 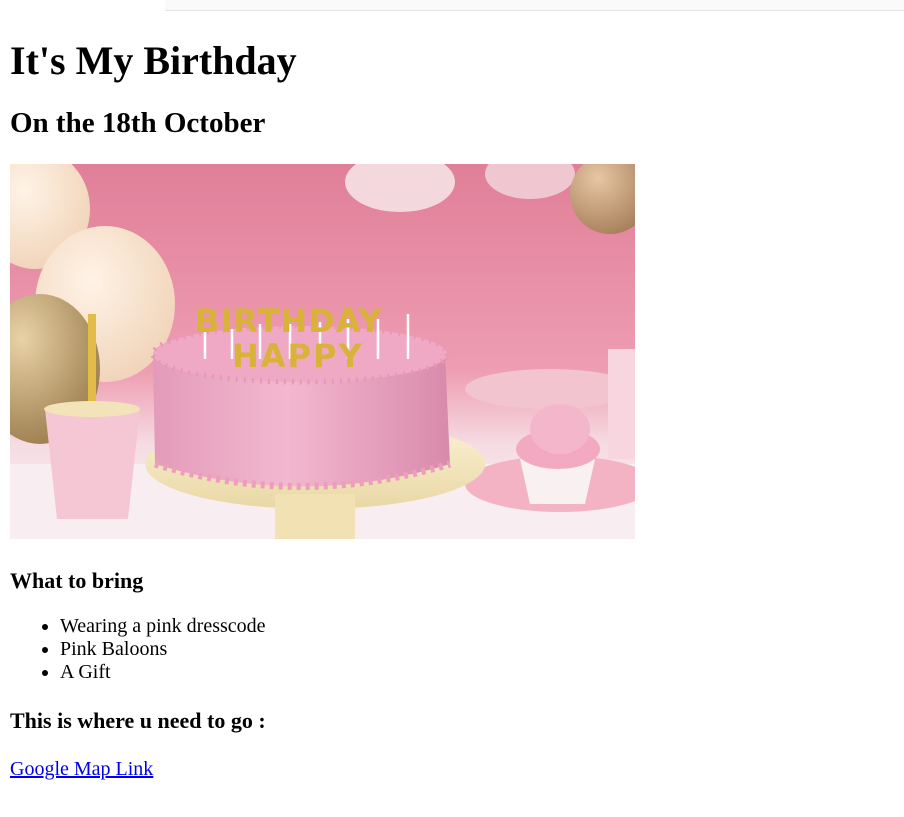 I want to click on event-date-heading: On the 18th October, so click(x=138, y=123).